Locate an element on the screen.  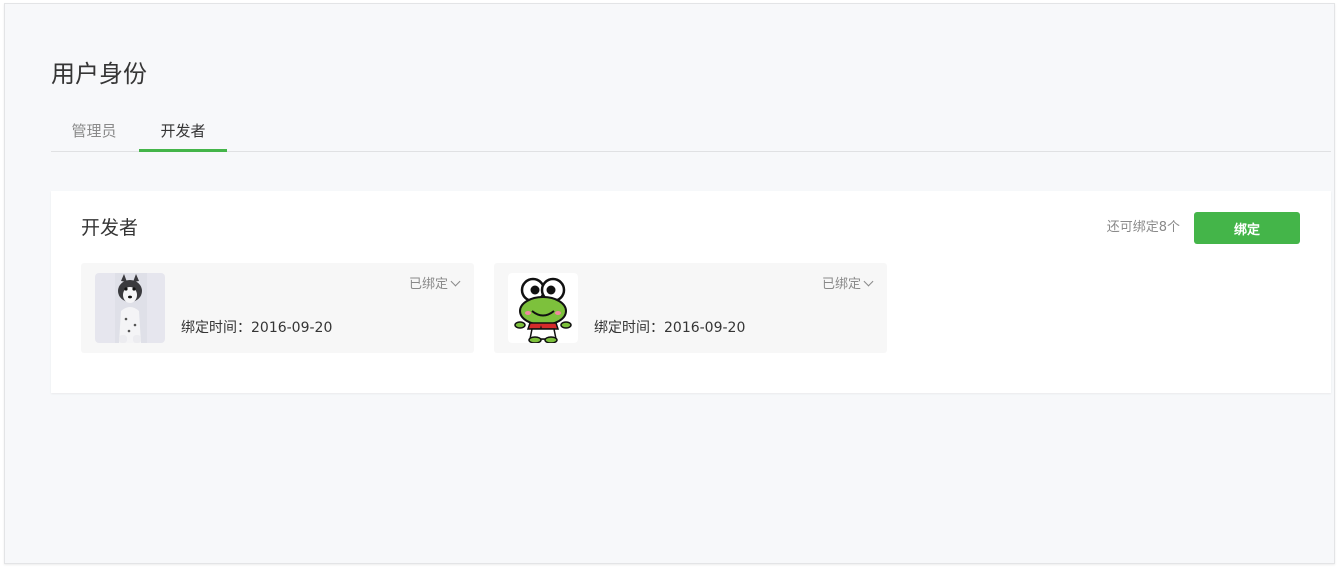
tab-bar: 管理员 开发者 is located at coordinates (691, 134).